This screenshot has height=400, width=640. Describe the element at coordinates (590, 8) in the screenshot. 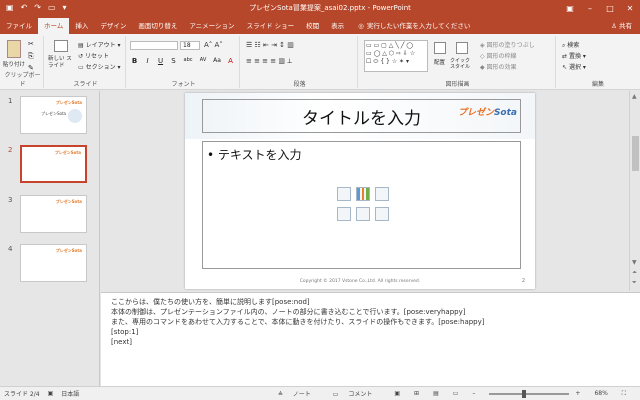

I see `minimize-button: –` at that location.